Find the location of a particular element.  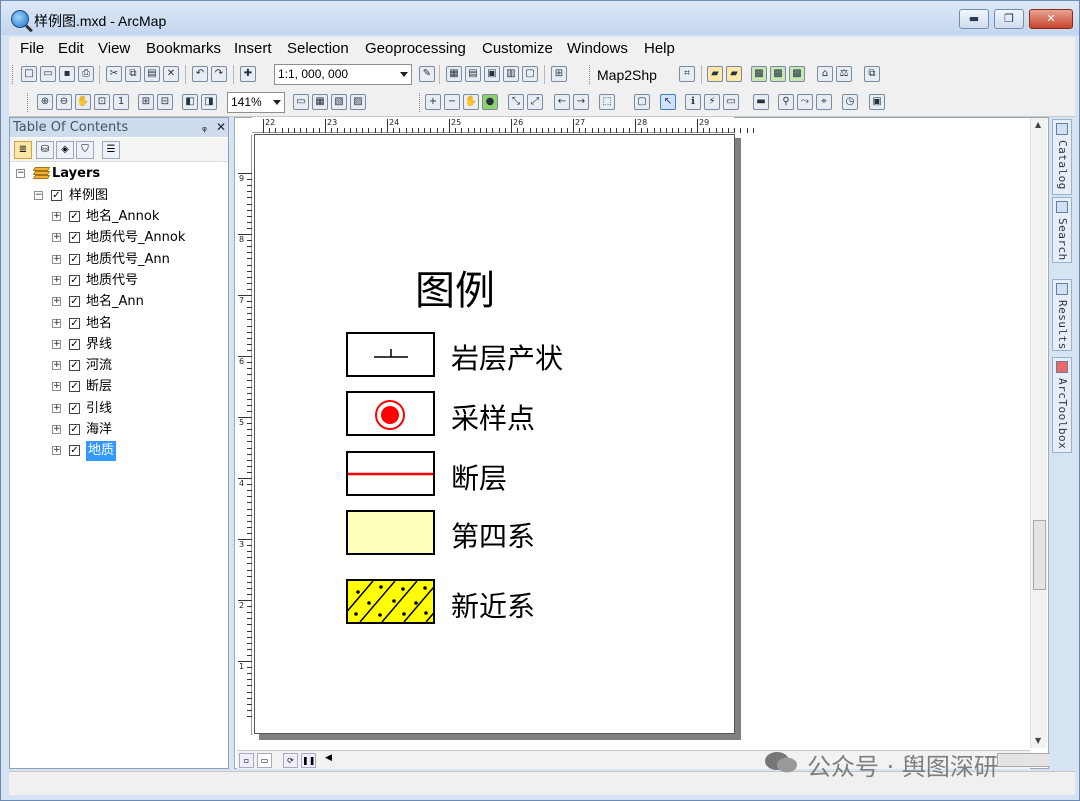

map-scale-combo: 1:1, 000, 000 is located at coordinates (343, 74).